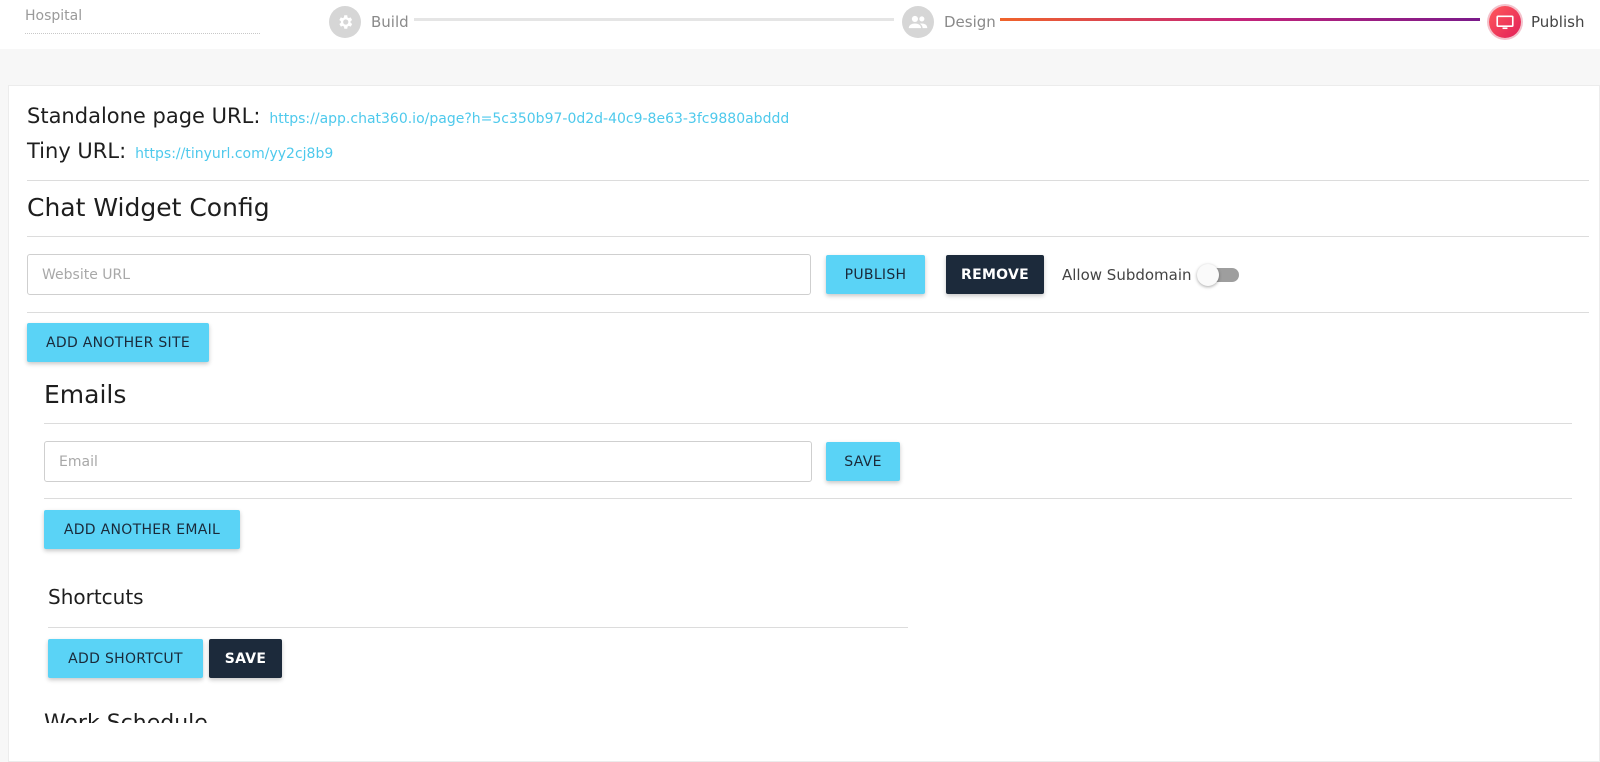 The image size is (1600, 762). I want to click on save-shortcuts-button: SAVE, so click(245, 658).